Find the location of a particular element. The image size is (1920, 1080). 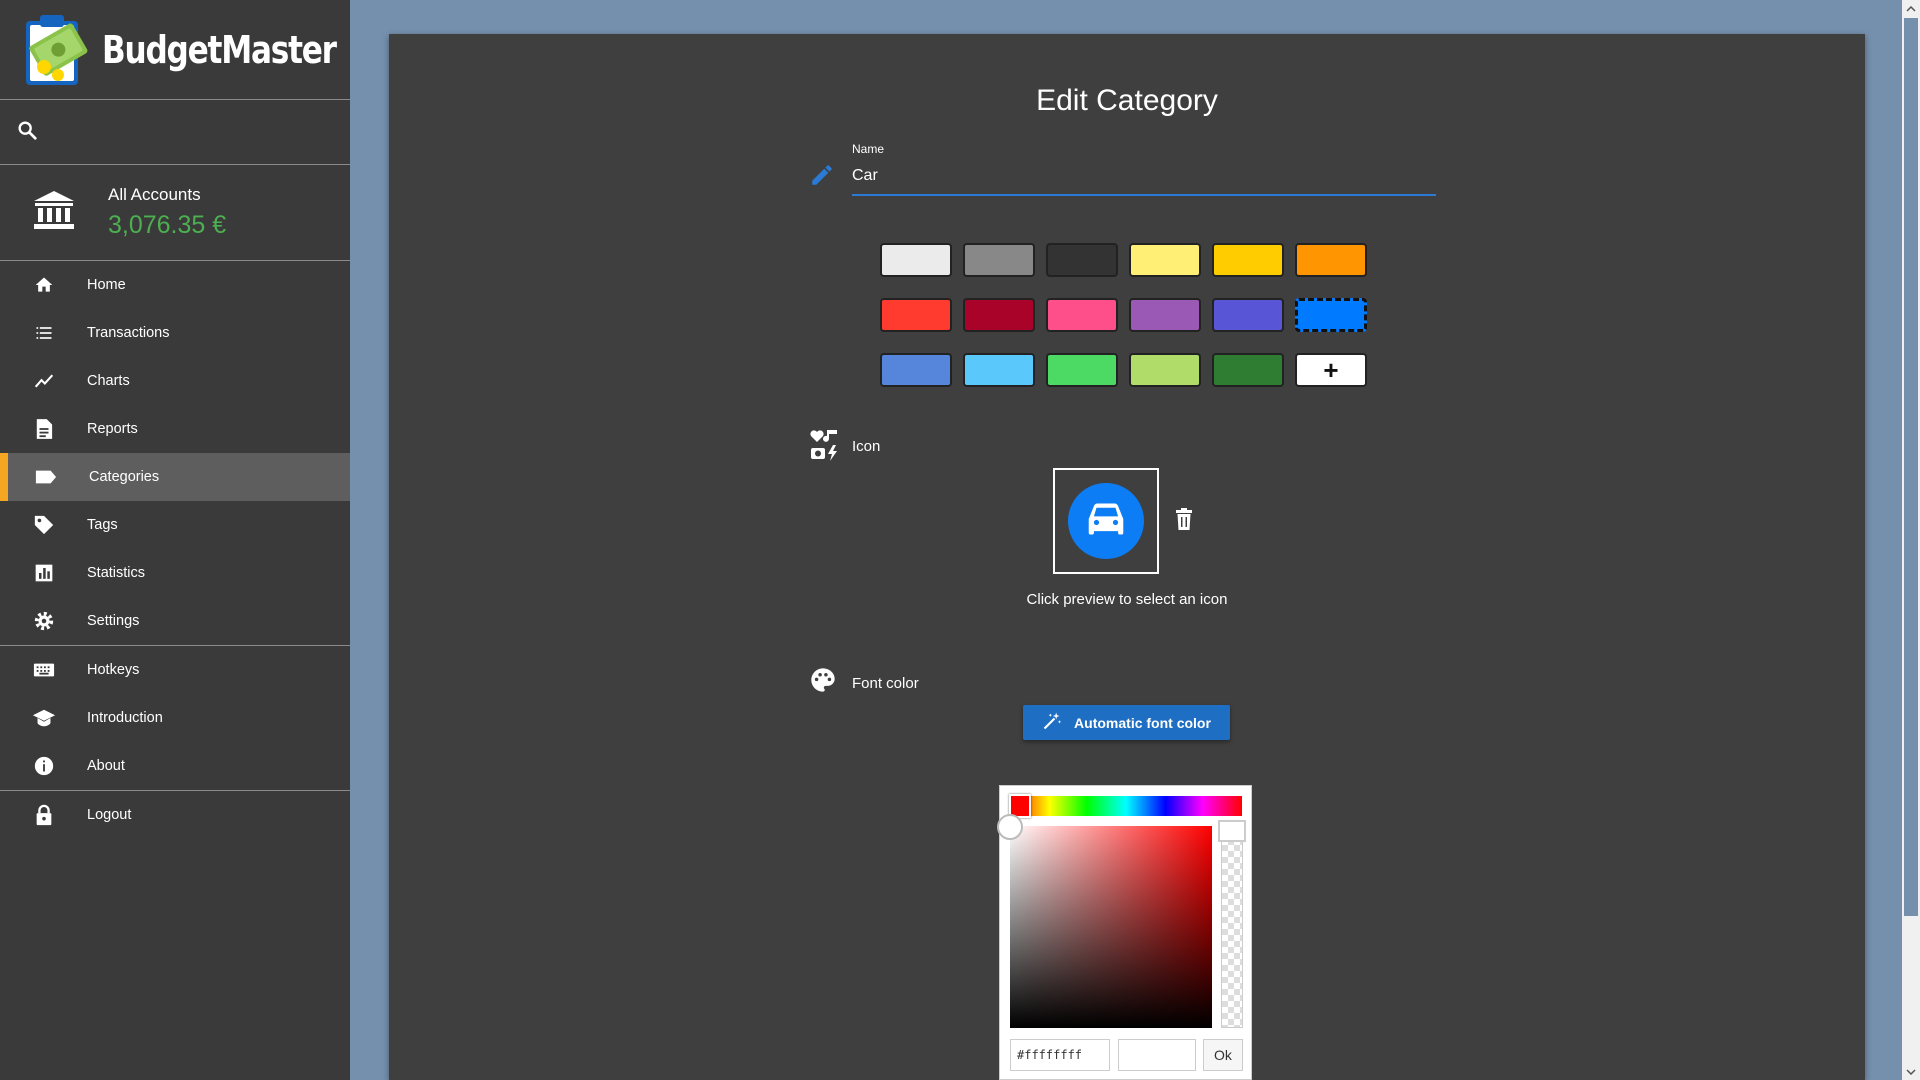

bar-chart-icon is located at coordinates (44, 573).